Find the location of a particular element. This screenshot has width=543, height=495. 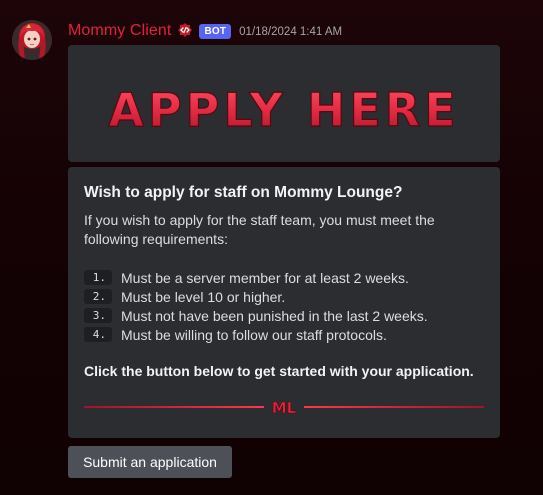

list-number: 2. is located at coordinates (98, 296).